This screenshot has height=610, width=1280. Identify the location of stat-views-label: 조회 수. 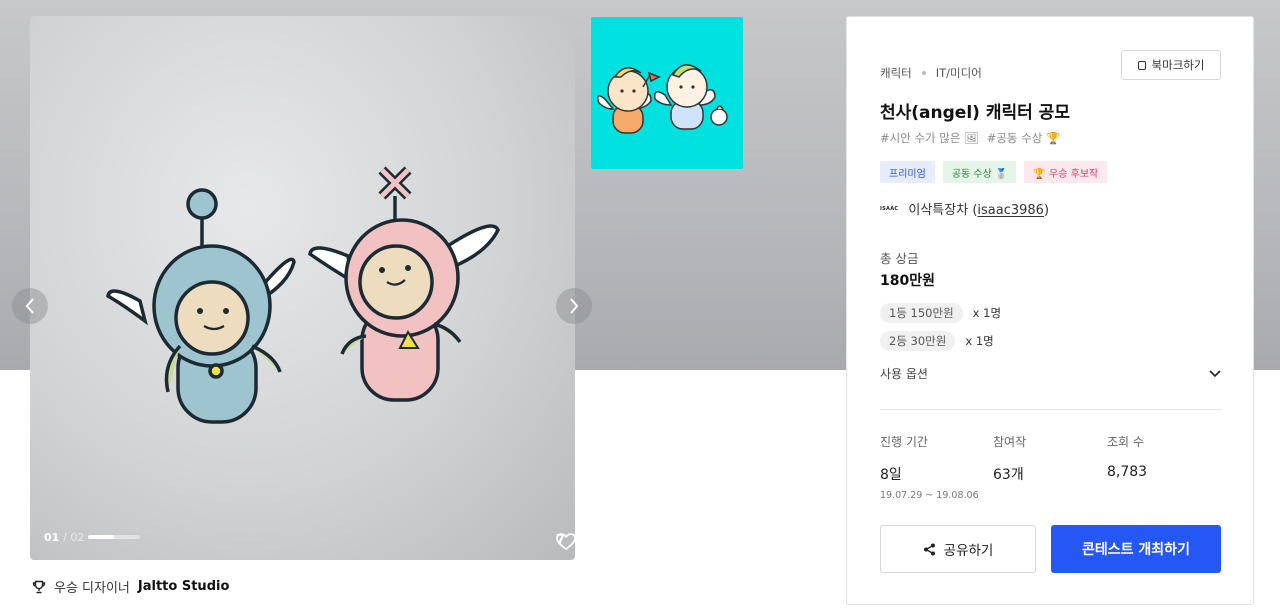
(1125, 442).